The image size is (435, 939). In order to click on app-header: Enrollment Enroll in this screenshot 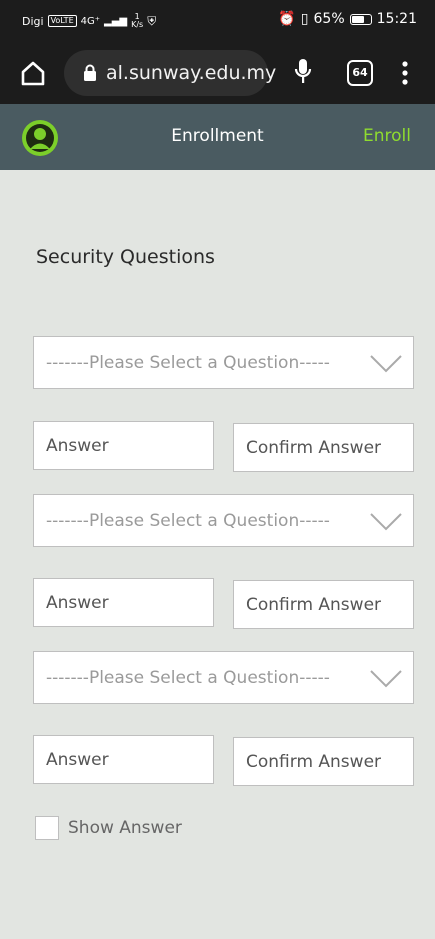, I will do `click(217, 137)`.